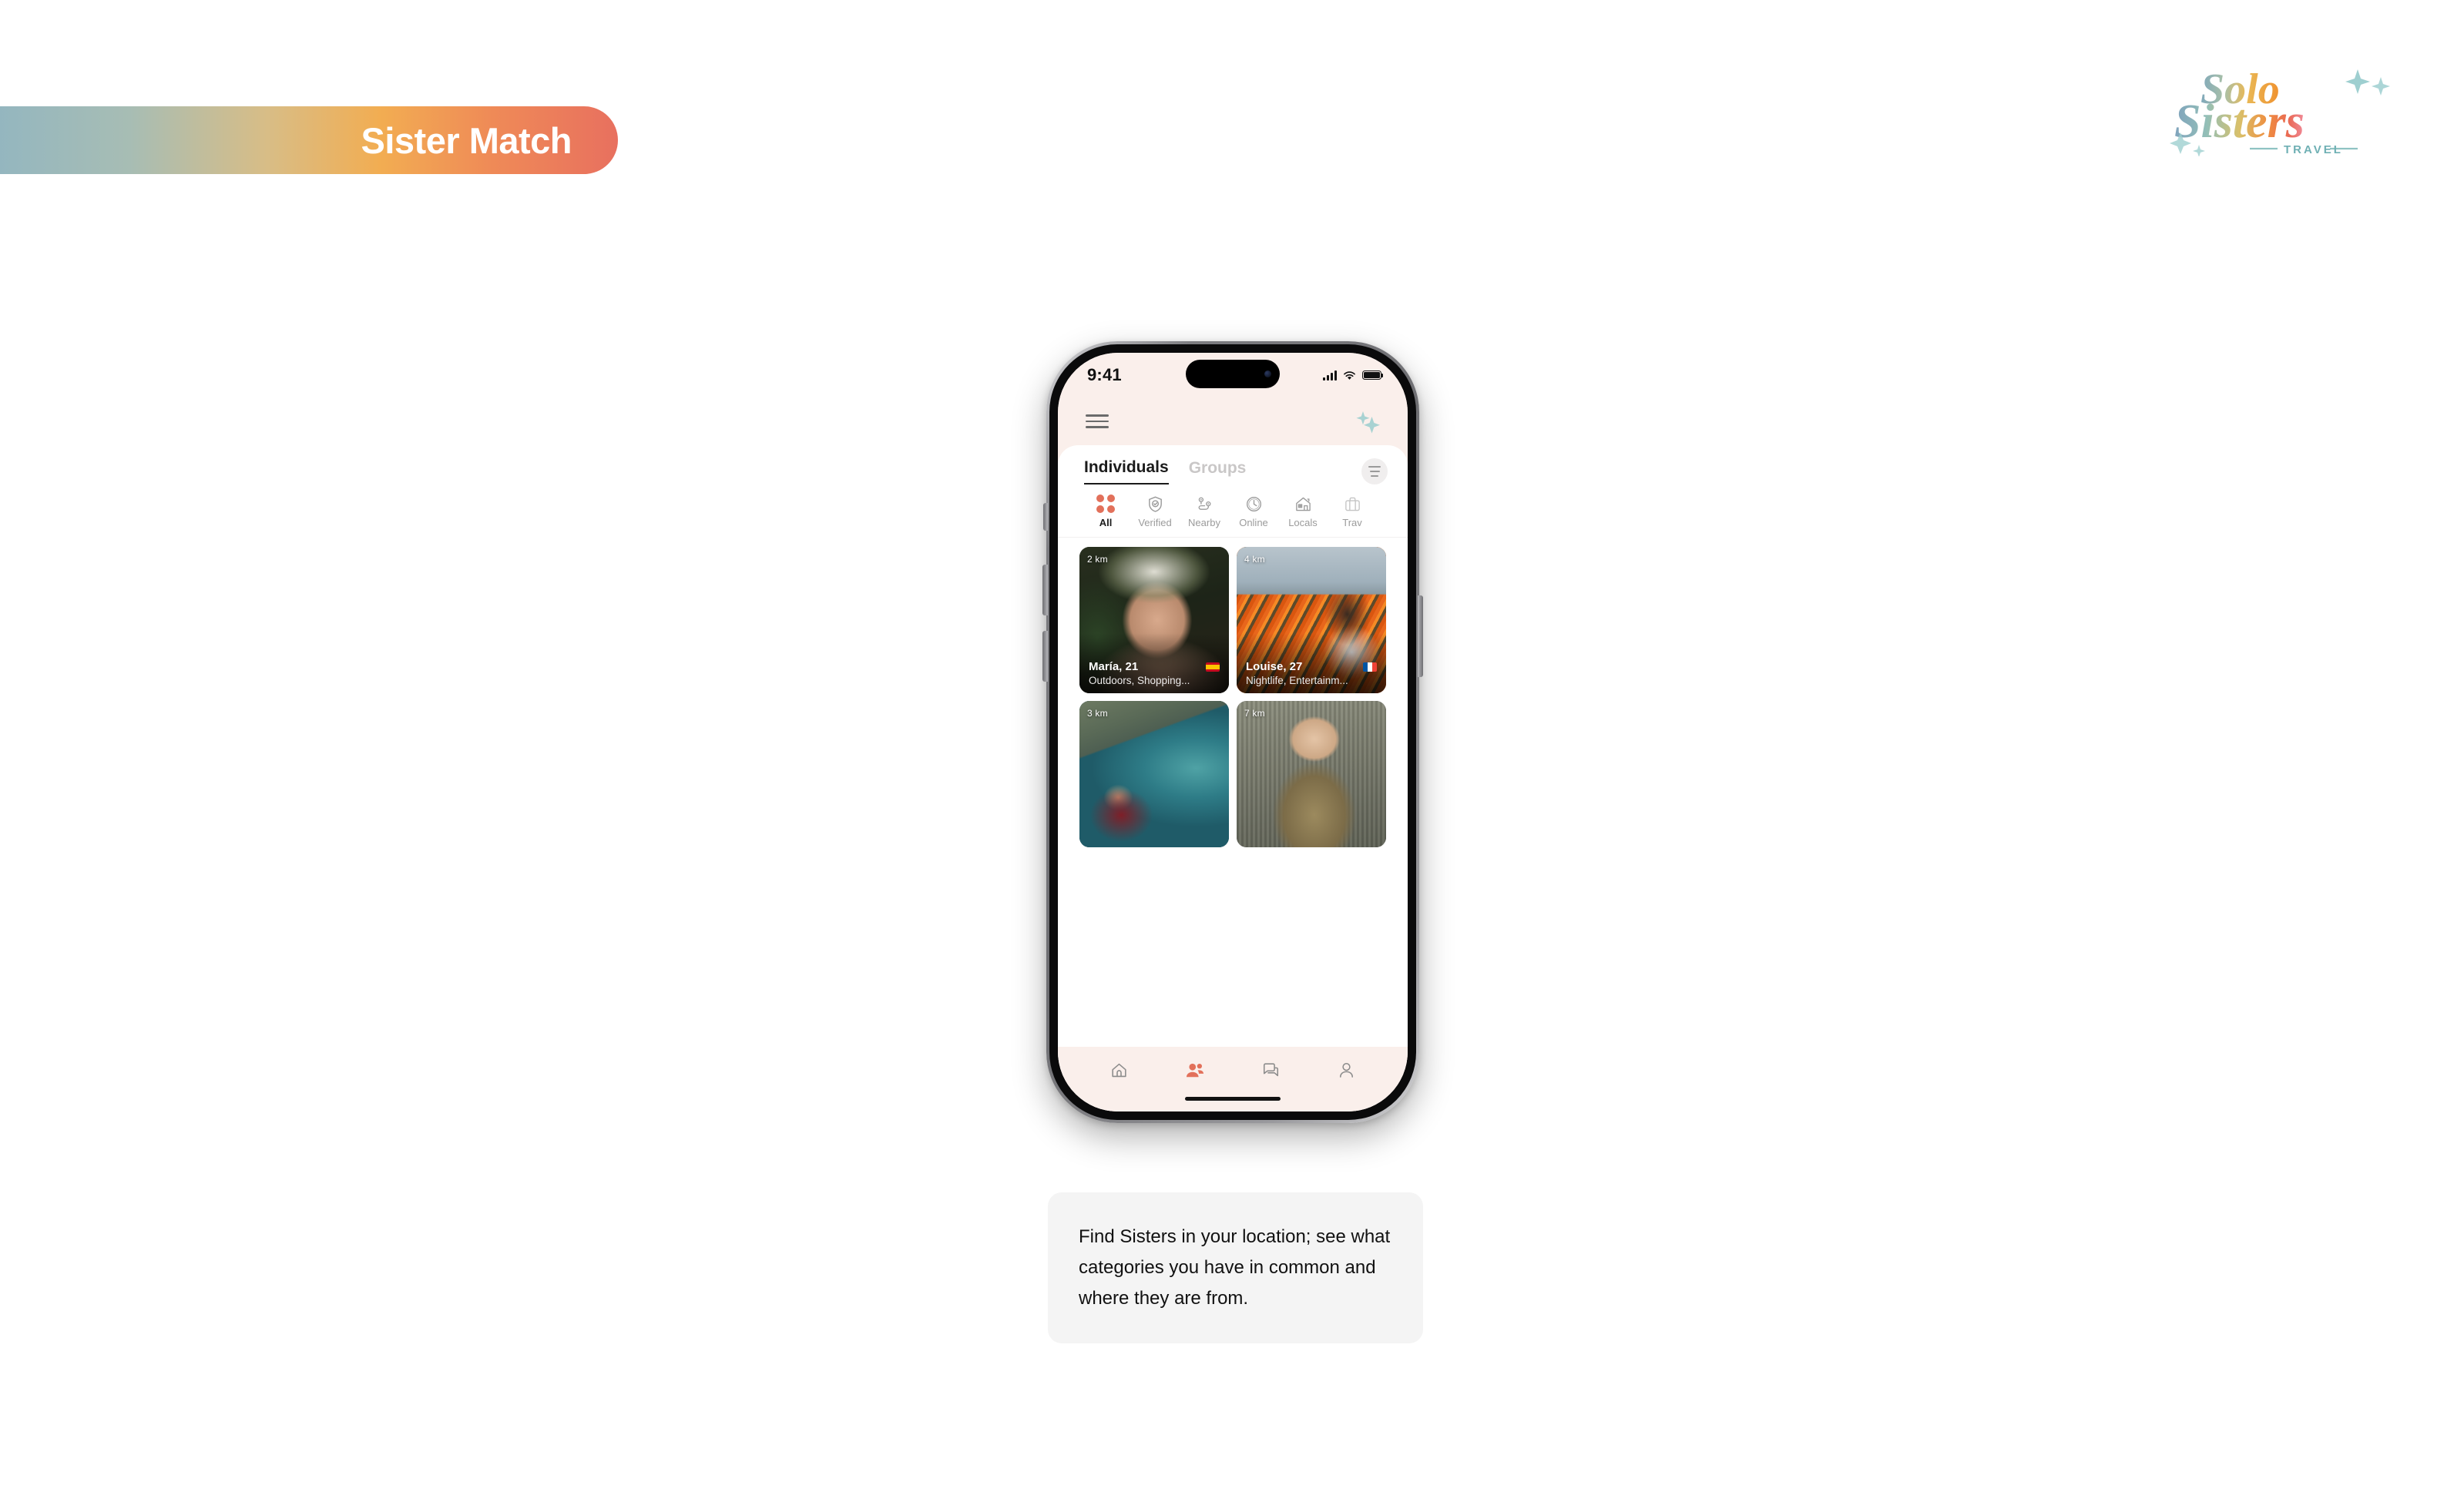  I want to click on category-online: Online, so click(1254, 511).